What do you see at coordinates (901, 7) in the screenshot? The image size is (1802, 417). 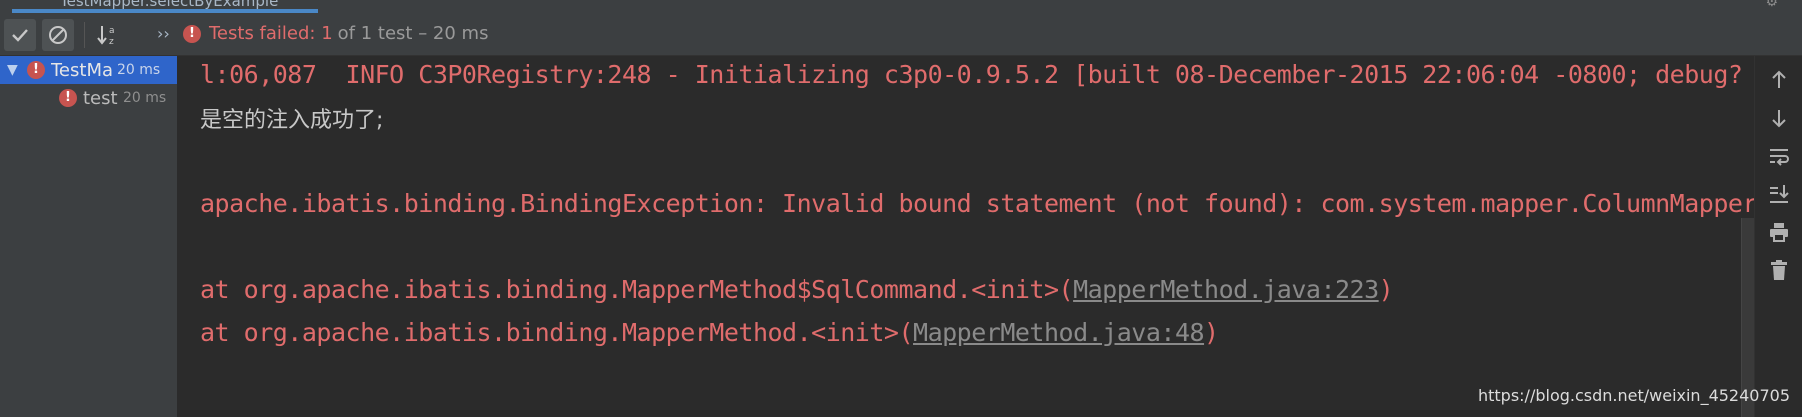 I see `run-tab-bar: TestMapper.selectByExample ⚙` at bounding box center [901, 7].